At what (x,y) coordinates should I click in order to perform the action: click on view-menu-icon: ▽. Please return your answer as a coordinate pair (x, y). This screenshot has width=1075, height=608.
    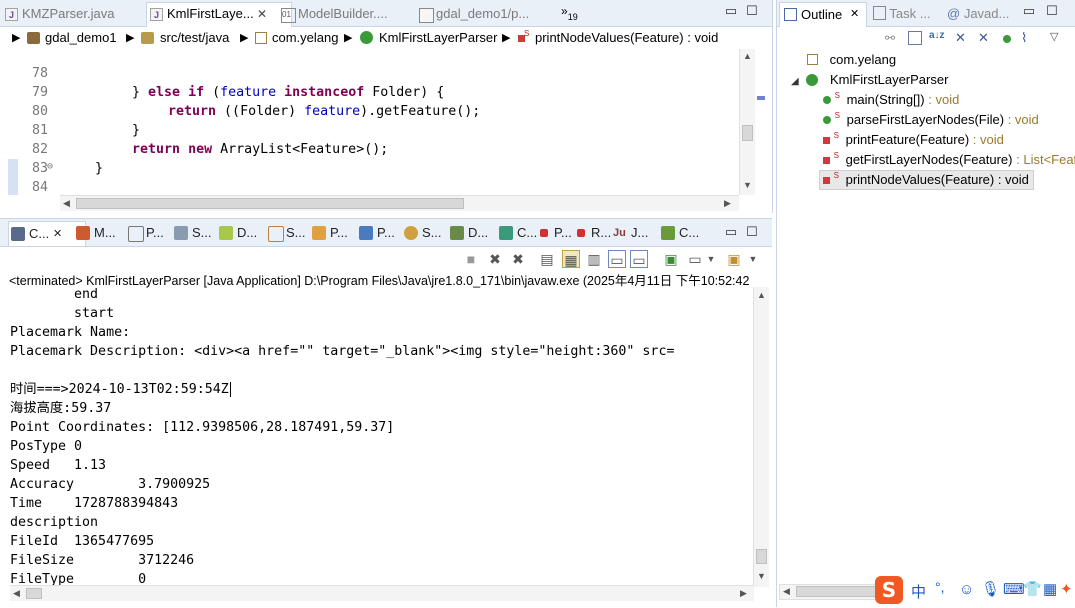
    Looking at the image, I should click on (1054, 36).